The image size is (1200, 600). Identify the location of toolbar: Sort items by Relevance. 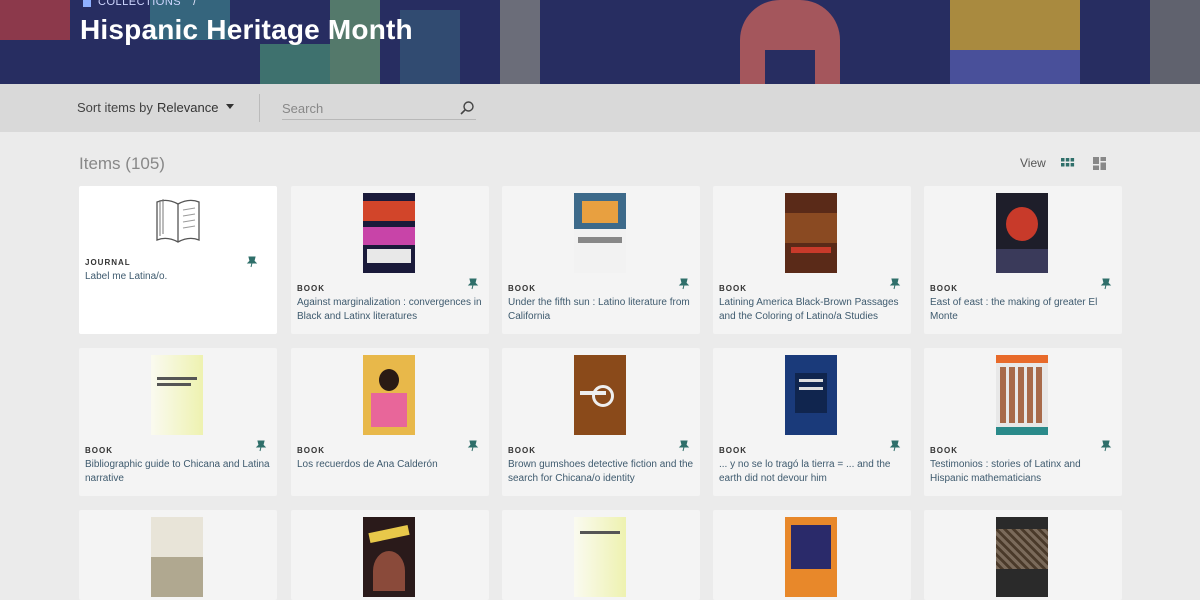
(600, 108).